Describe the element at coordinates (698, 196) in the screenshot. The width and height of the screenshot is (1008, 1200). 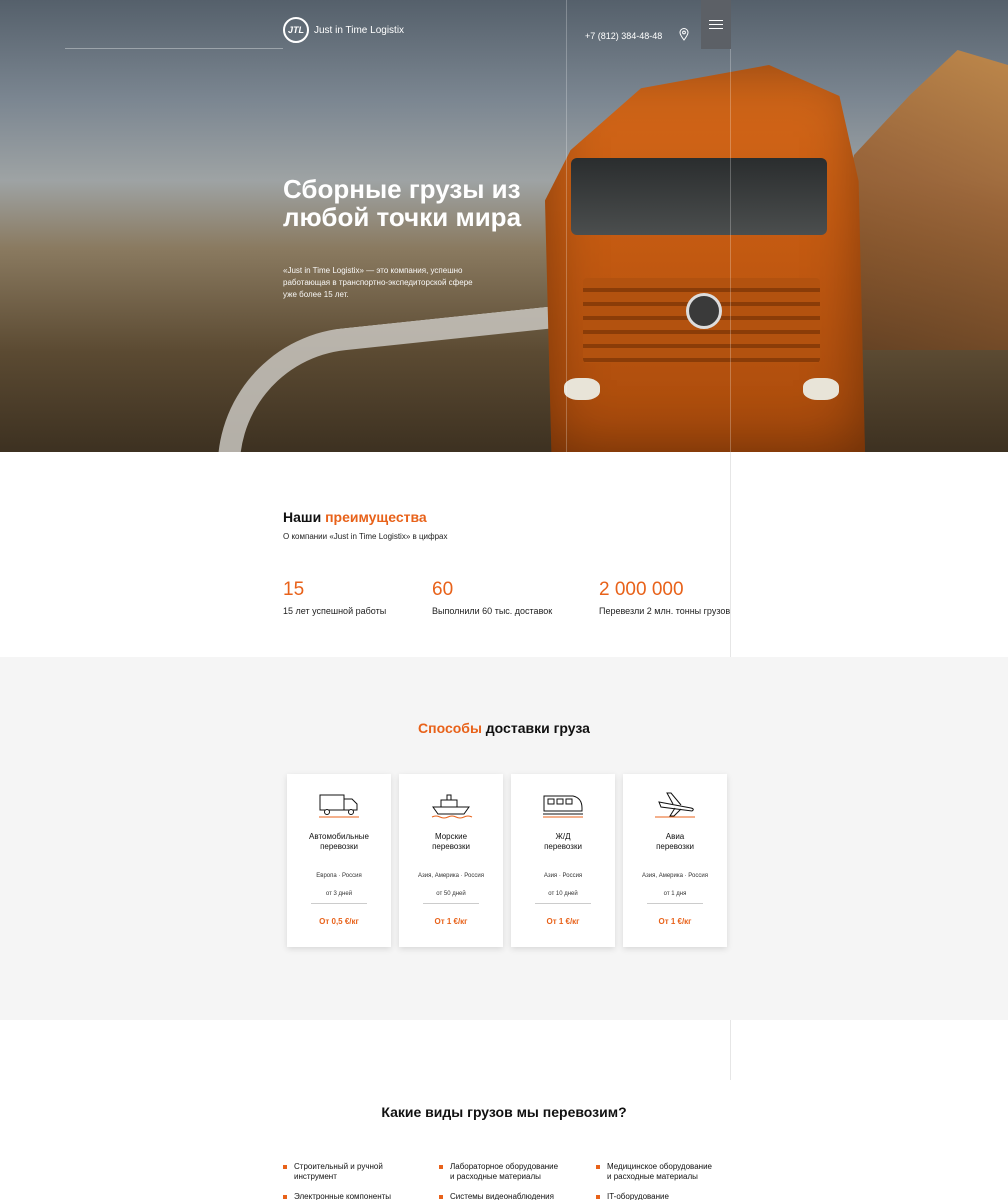
I see `truck-windshield` at that location.